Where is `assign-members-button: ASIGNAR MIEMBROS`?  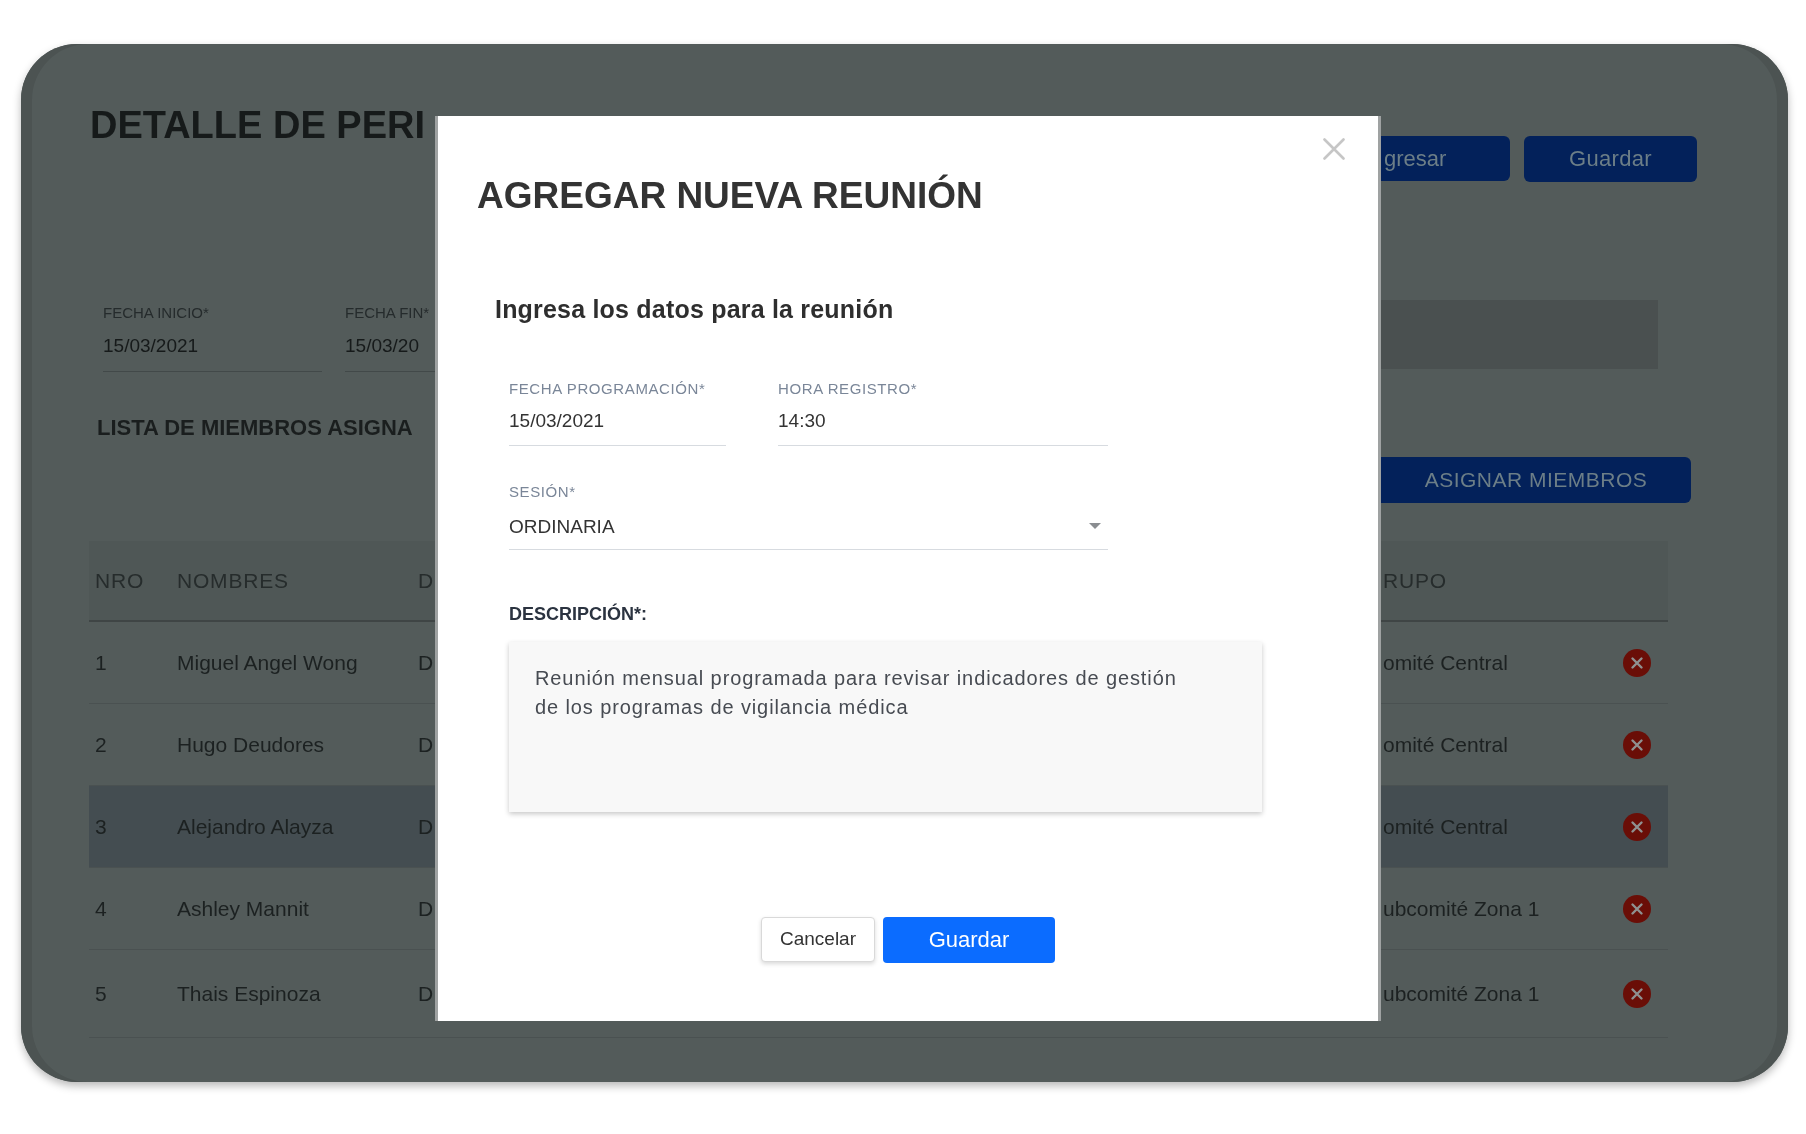 assign-members-button: ASIGNAR MIEMBROS is located at coordinates (1536, 480).